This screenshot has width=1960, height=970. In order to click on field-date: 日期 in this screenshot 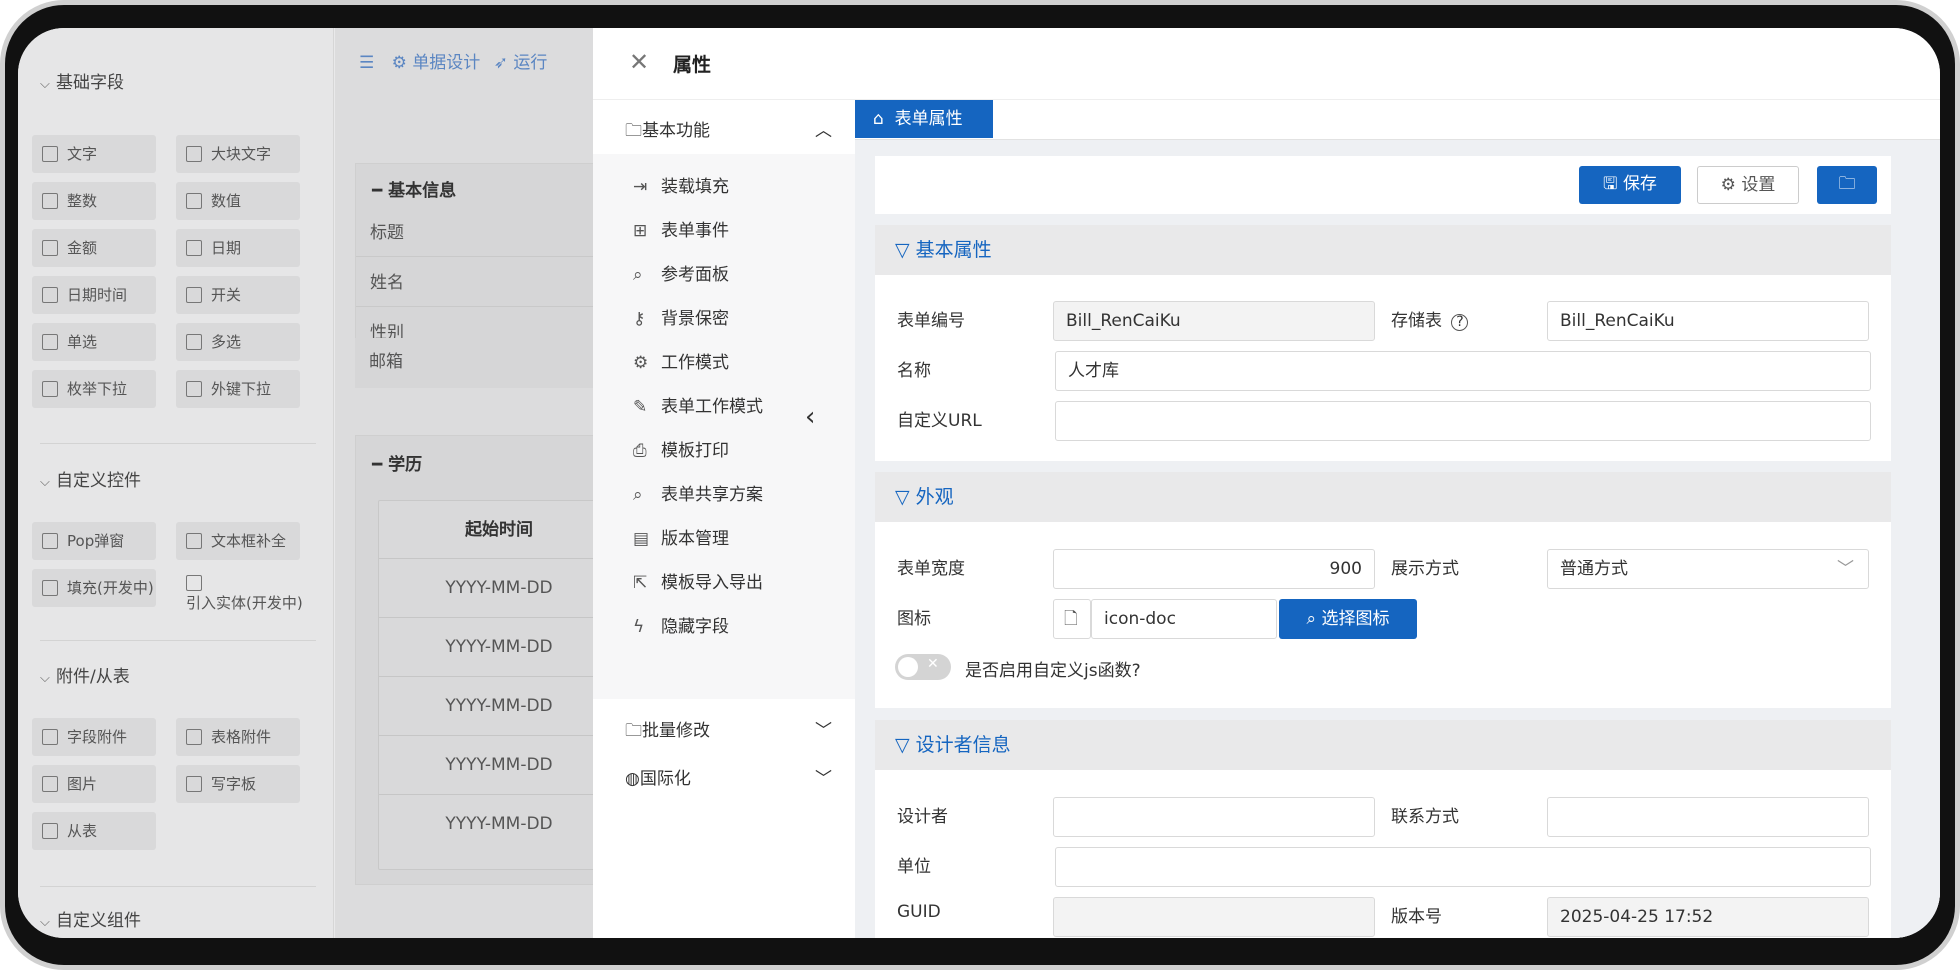, I will do `click(238, 248)`.